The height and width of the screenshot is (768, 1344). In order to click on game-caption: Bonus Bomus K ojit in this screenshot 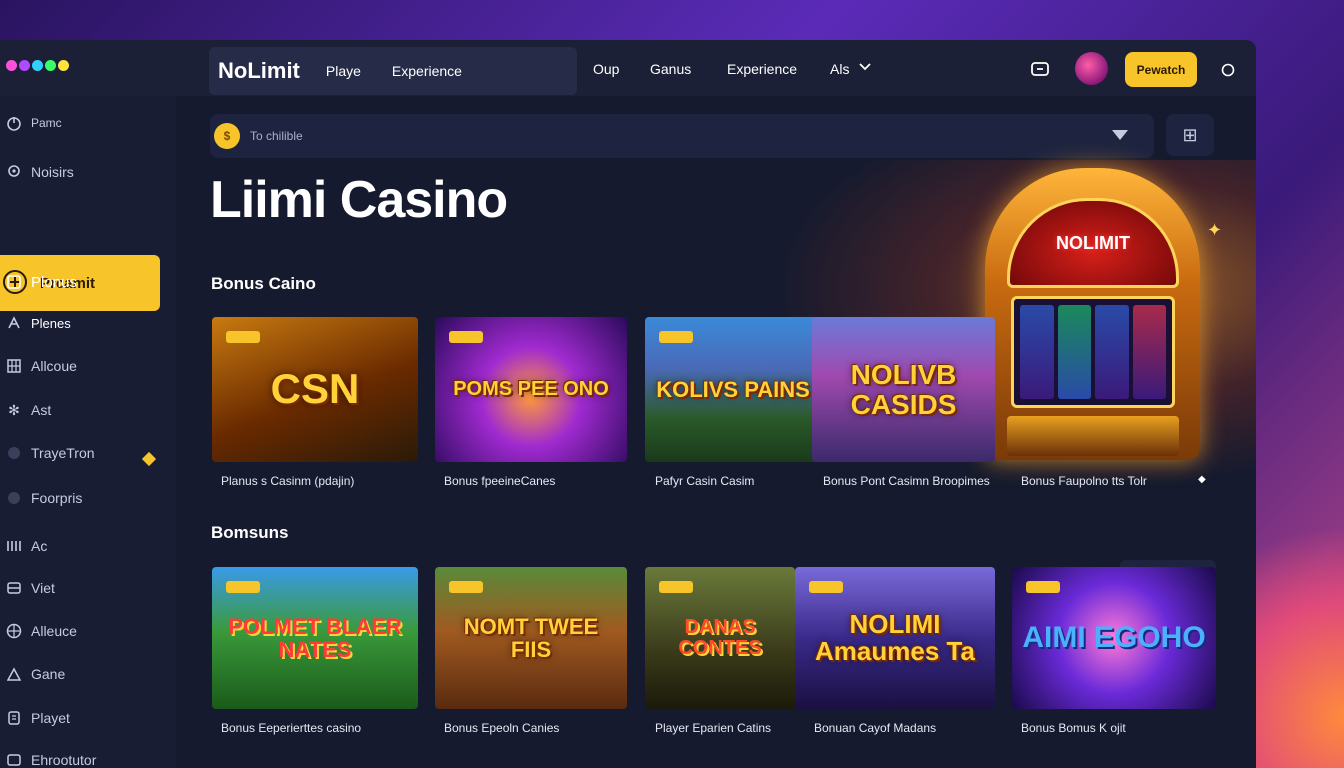, I will do `click(1073, 728)`.